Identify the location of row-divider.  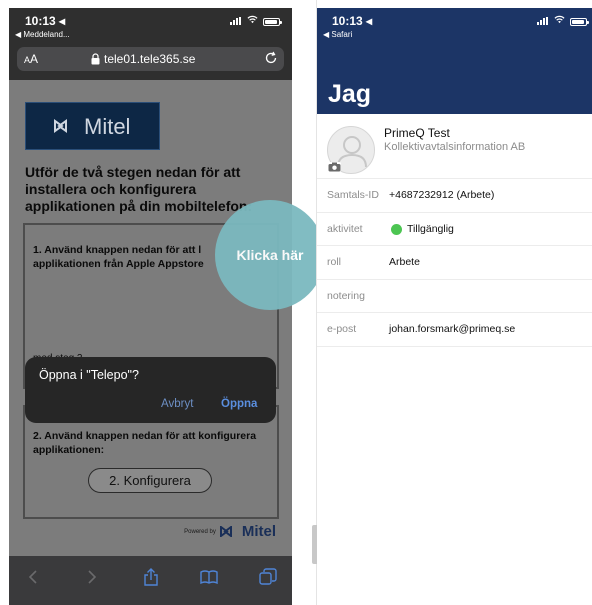
(454, 346).